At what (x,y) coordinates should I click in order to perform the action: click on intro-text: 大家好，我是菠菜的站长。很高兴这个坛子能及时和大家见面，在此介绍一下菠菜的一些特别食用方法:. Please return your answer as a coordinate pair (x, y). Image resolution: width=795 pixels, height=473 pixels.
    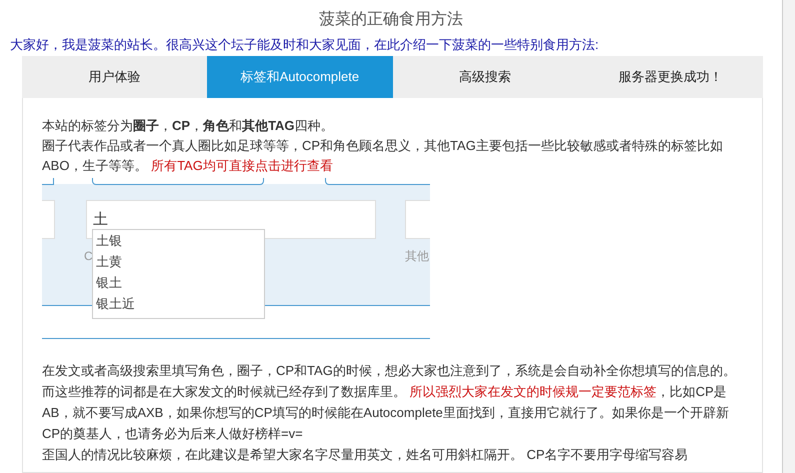
    Looking at the image, I should click on (304, 45).